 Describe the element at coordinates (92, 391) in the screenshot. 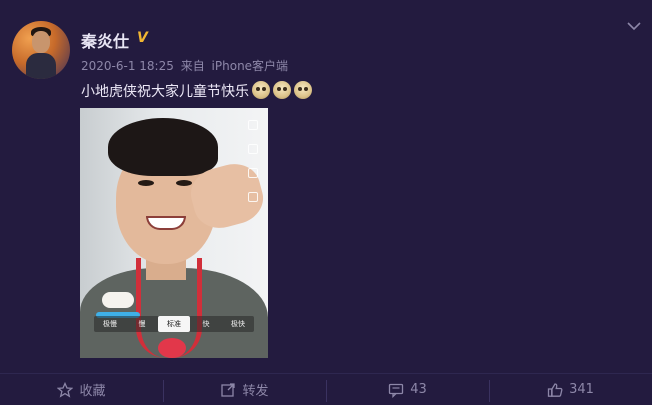

I see `favorite-label: 收藏` at that location.